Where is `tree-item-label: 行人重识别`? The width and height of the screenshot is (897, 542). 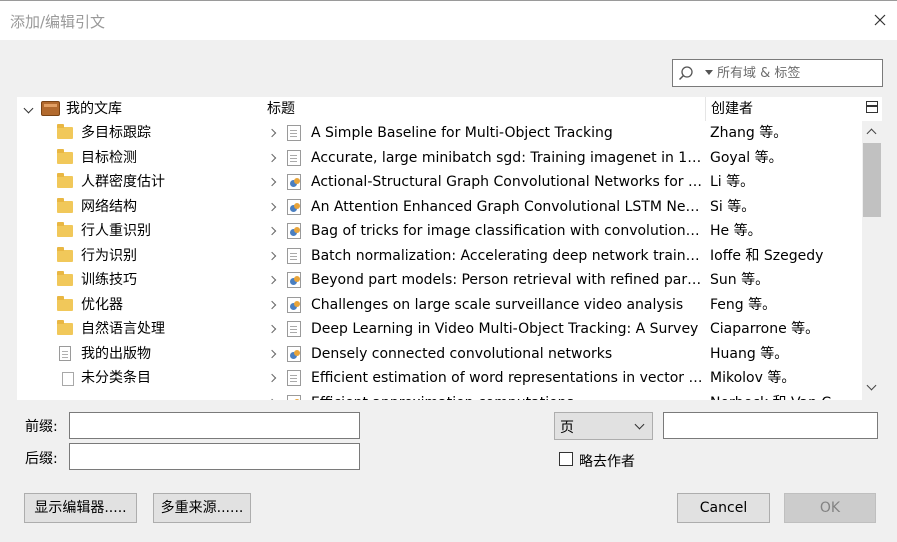
tree-item-label: 行人重识别 is located at coordinates (116, 231).